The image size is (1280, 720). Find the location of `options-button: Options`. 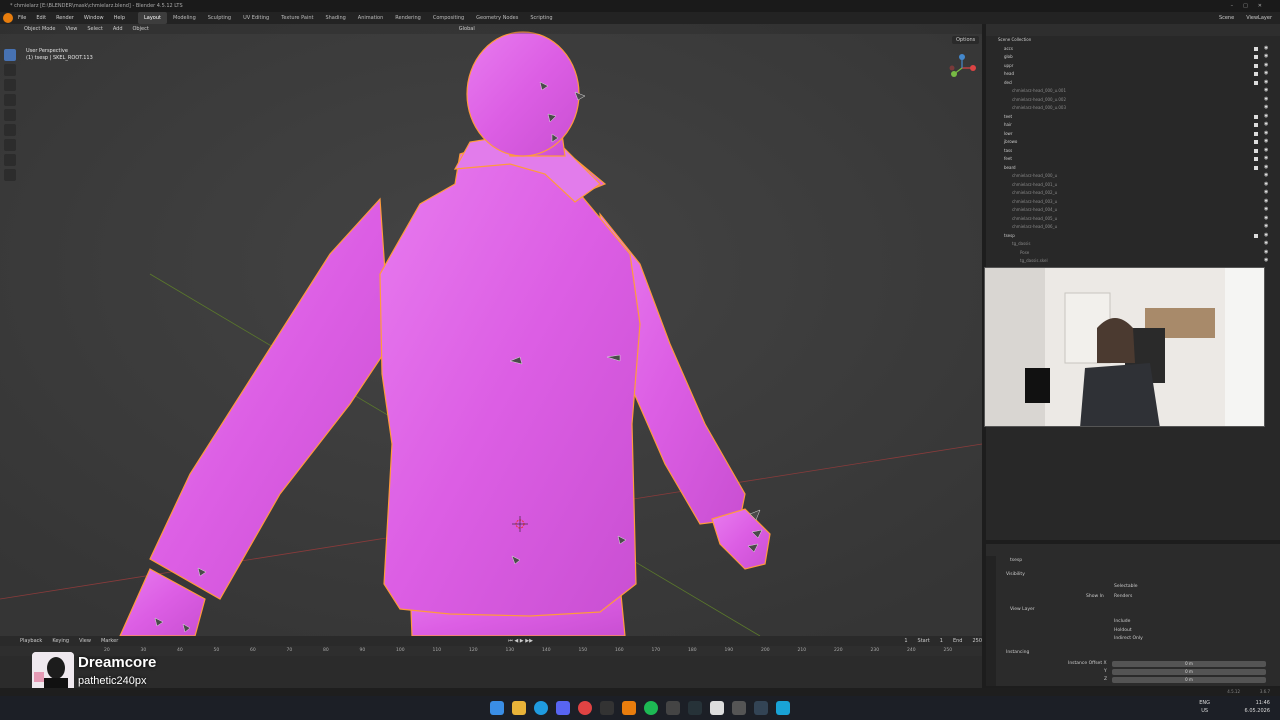

options-button: Options is located at coordinates (966, 40).